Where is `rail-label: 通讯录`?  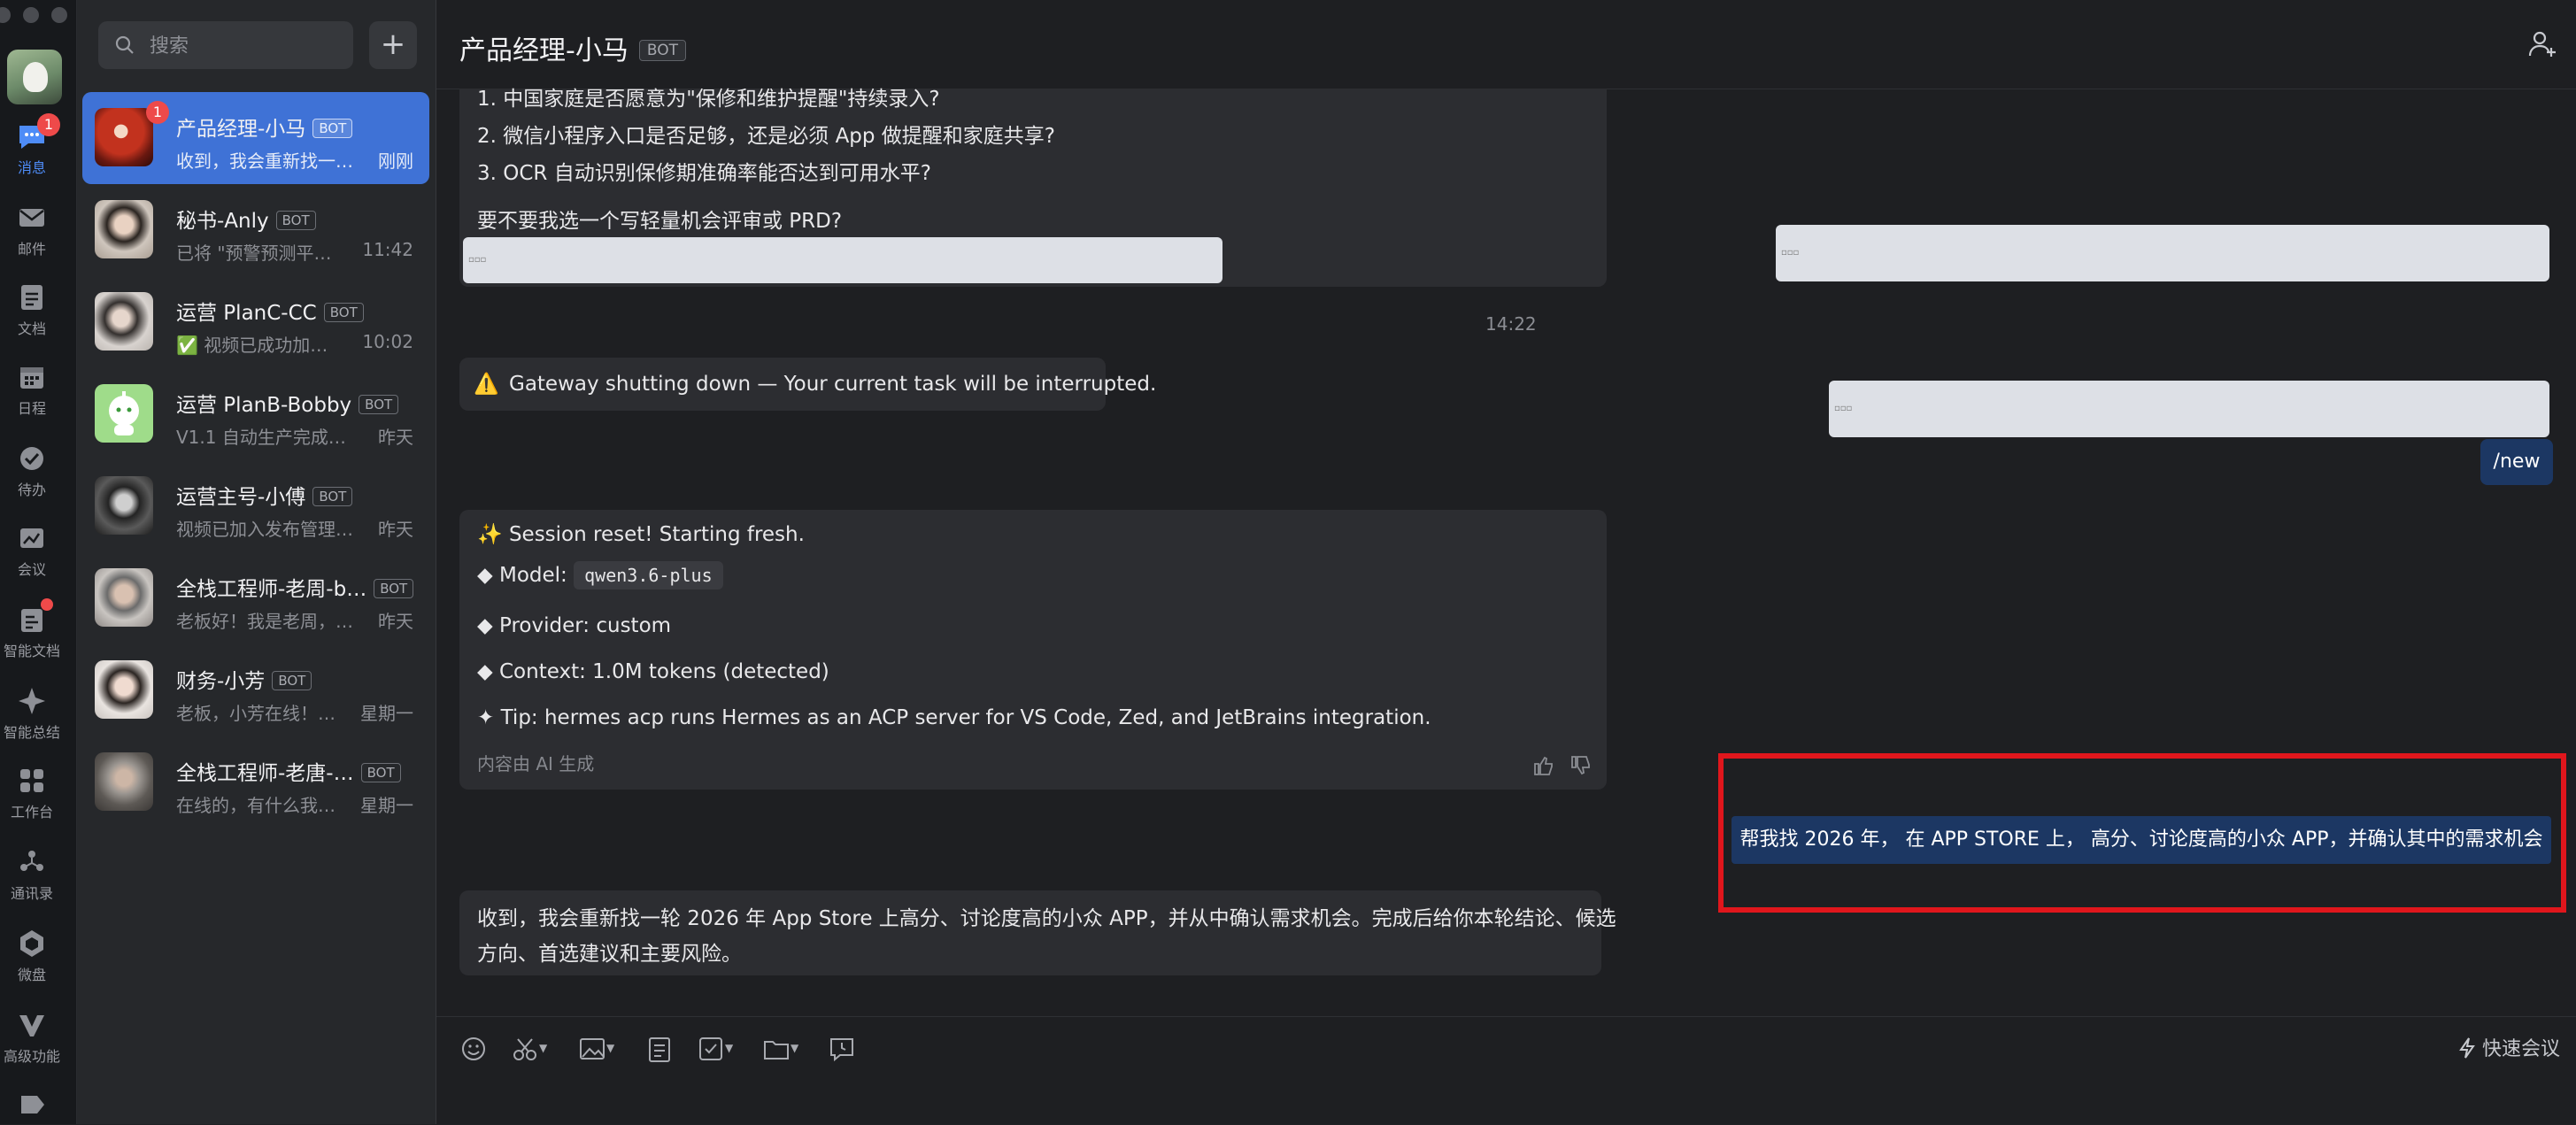 rail-label: 通讯录 is located at coordinates (31, 893).